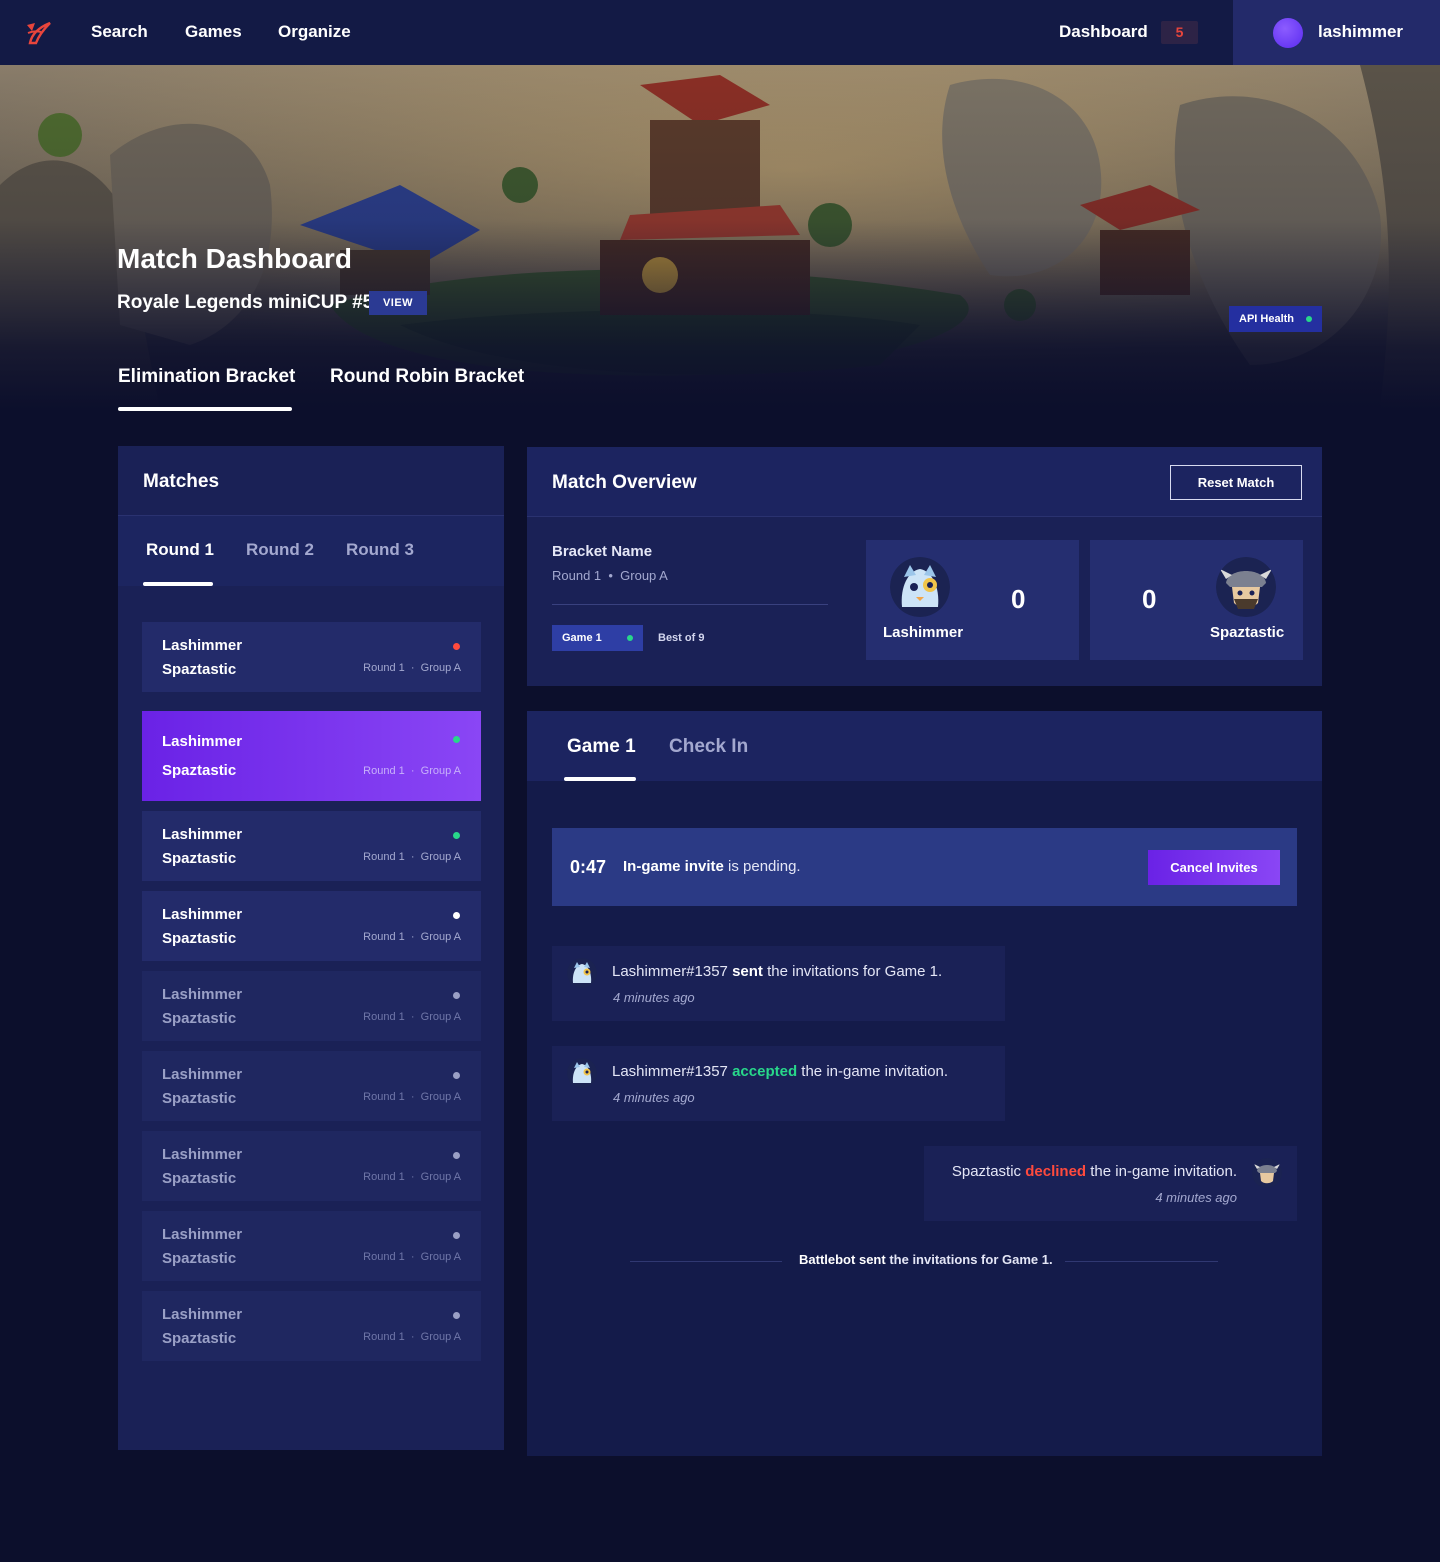 This screenshot has height=1562, width=1440. What do you see at coordinates (1018, 599) in the screenshot?
I see `player-1-score: 0` at bounding box center [1018, 599].